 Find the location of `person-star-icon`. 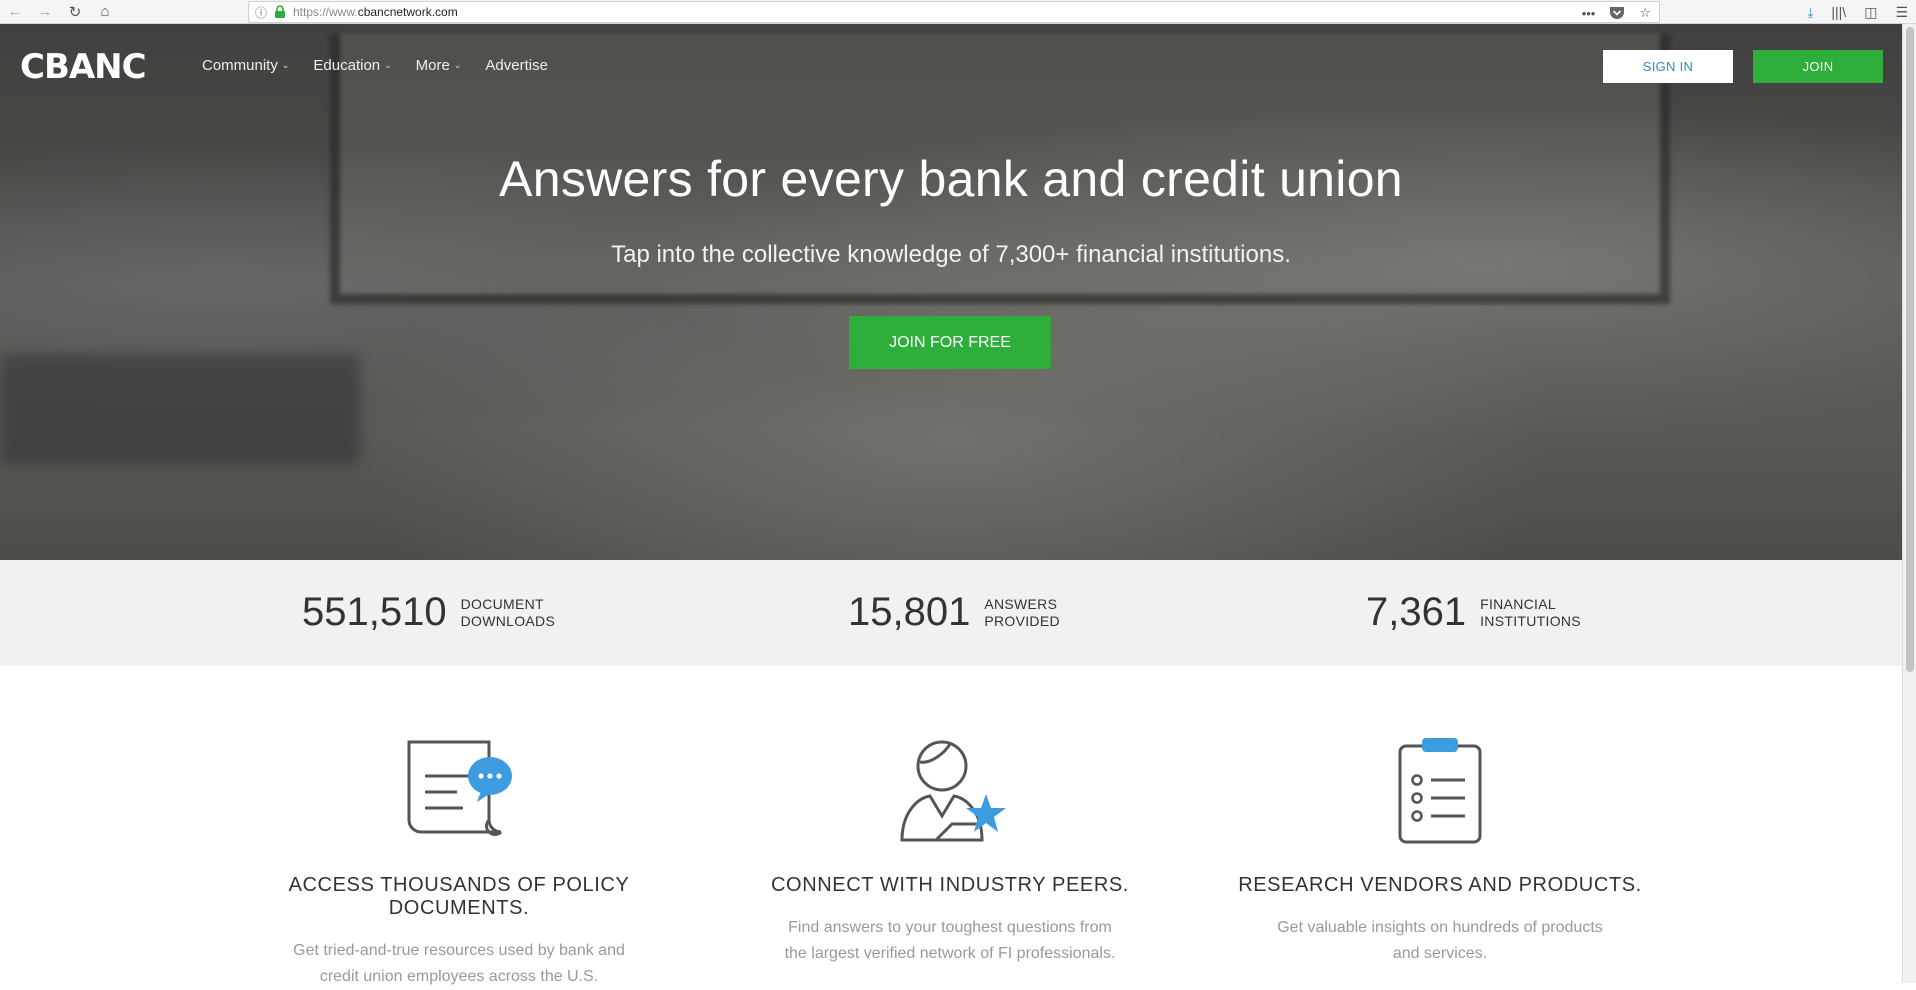

person-star-icon is located at coordinates (950, 791).